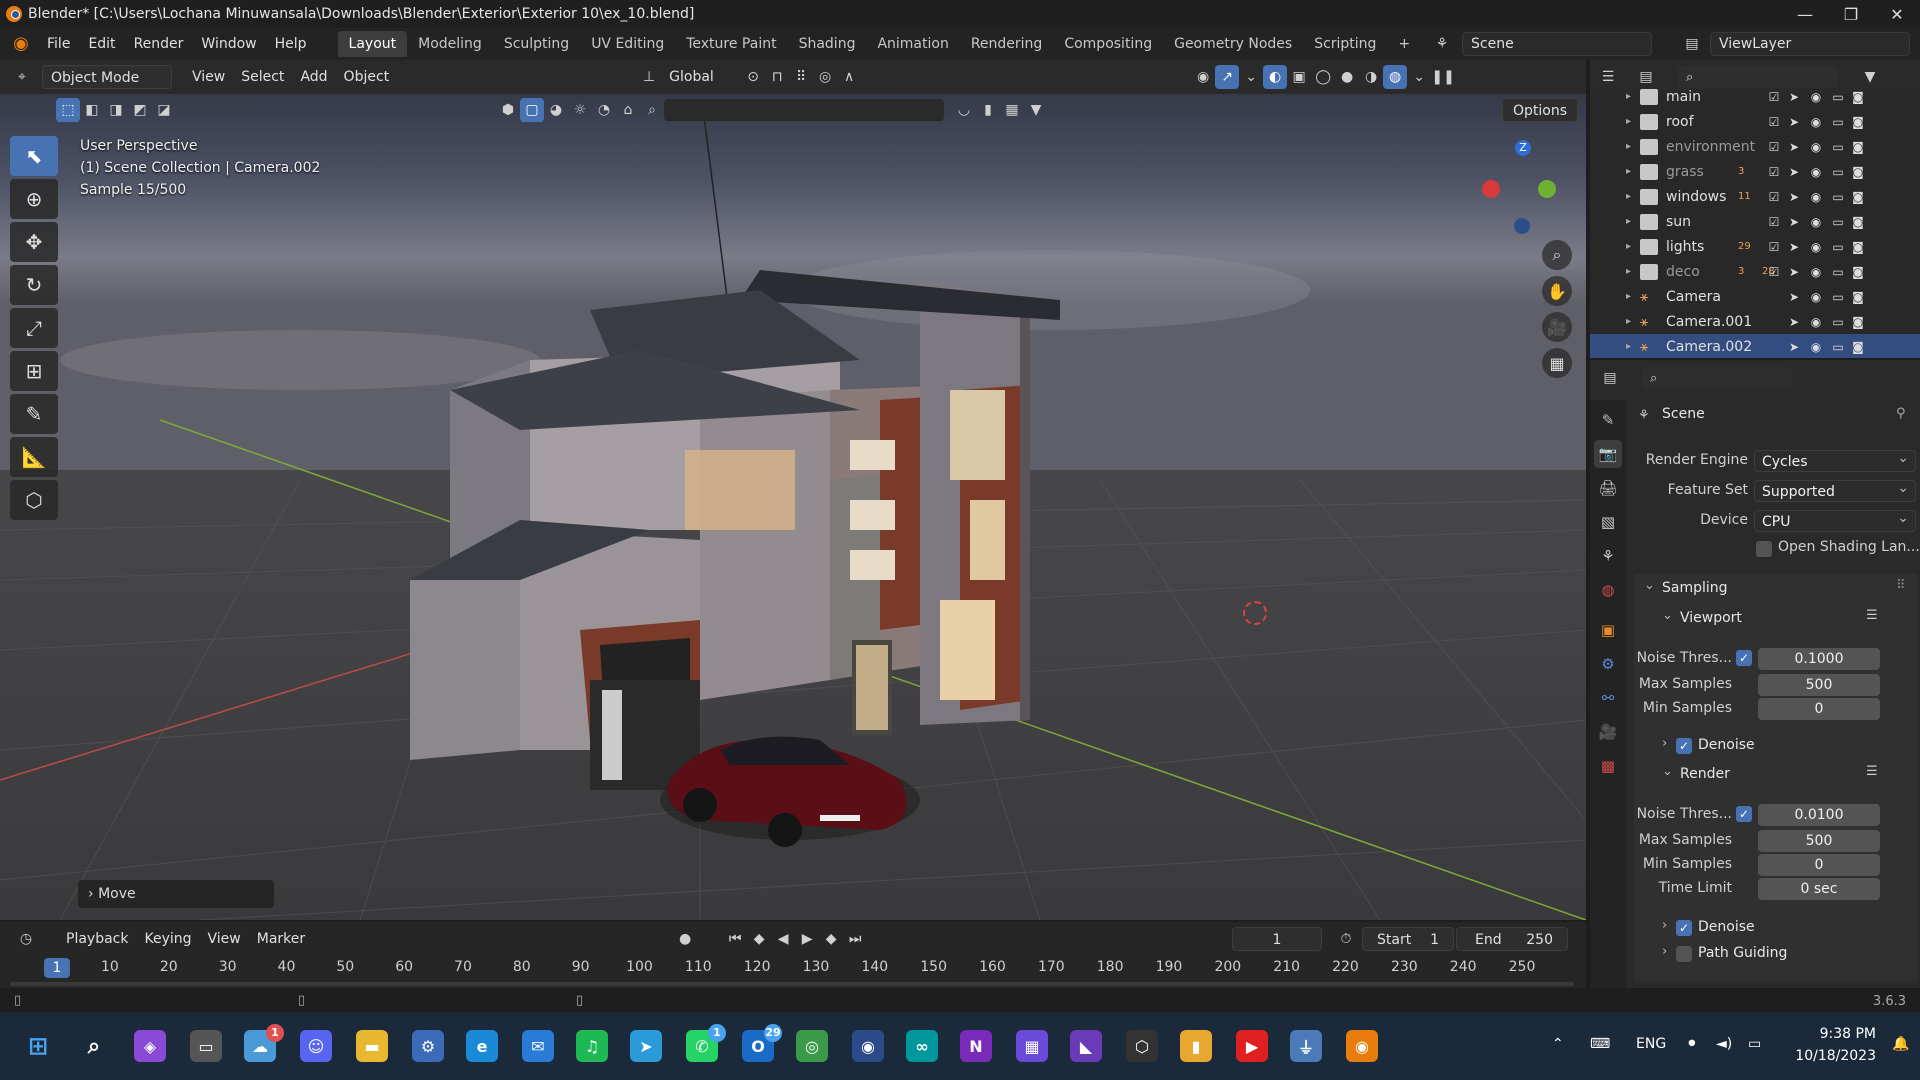  I want to click on auto-keying-icon: ●, so click(685, 939).